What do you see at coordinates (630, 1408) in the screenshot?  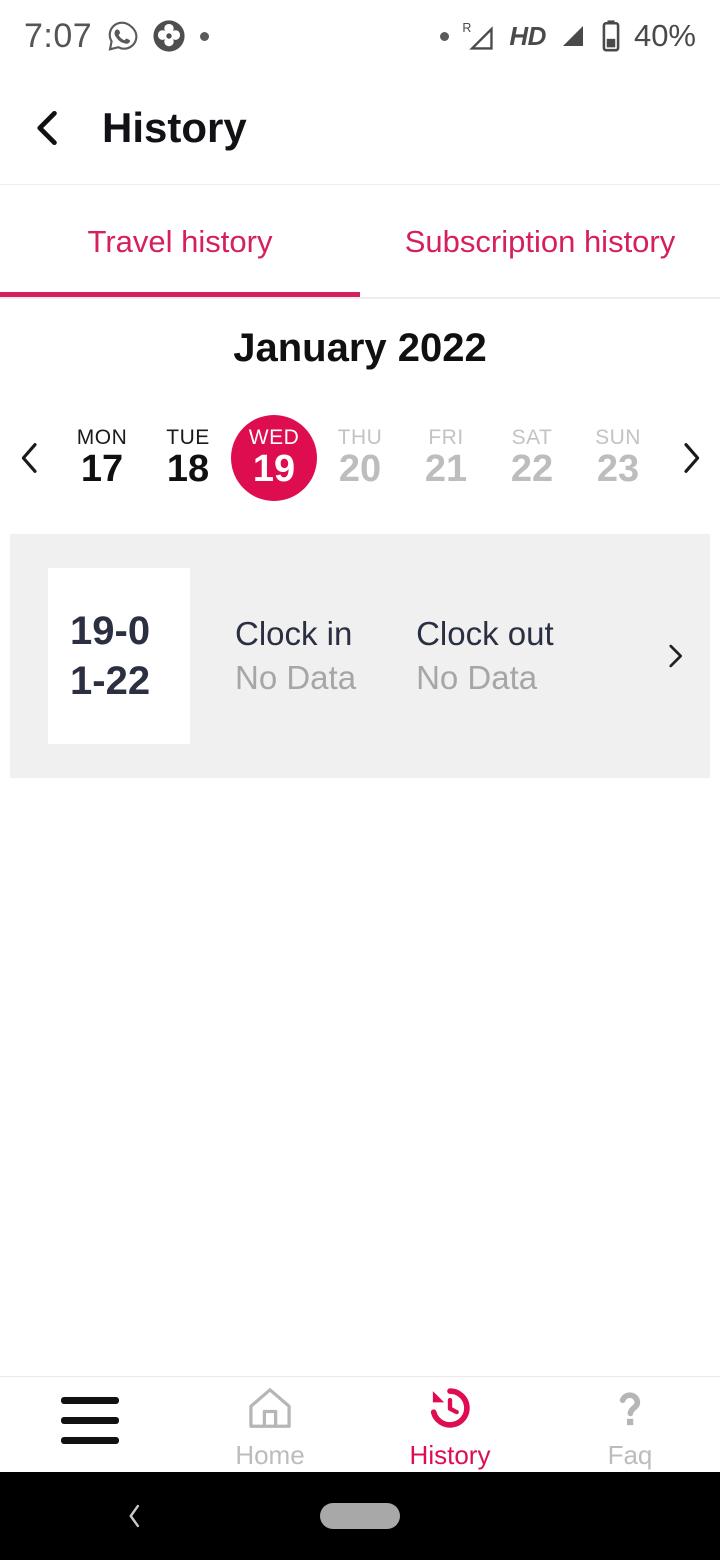 I see `question-mark-icon` at bounding box center [630, 1408].